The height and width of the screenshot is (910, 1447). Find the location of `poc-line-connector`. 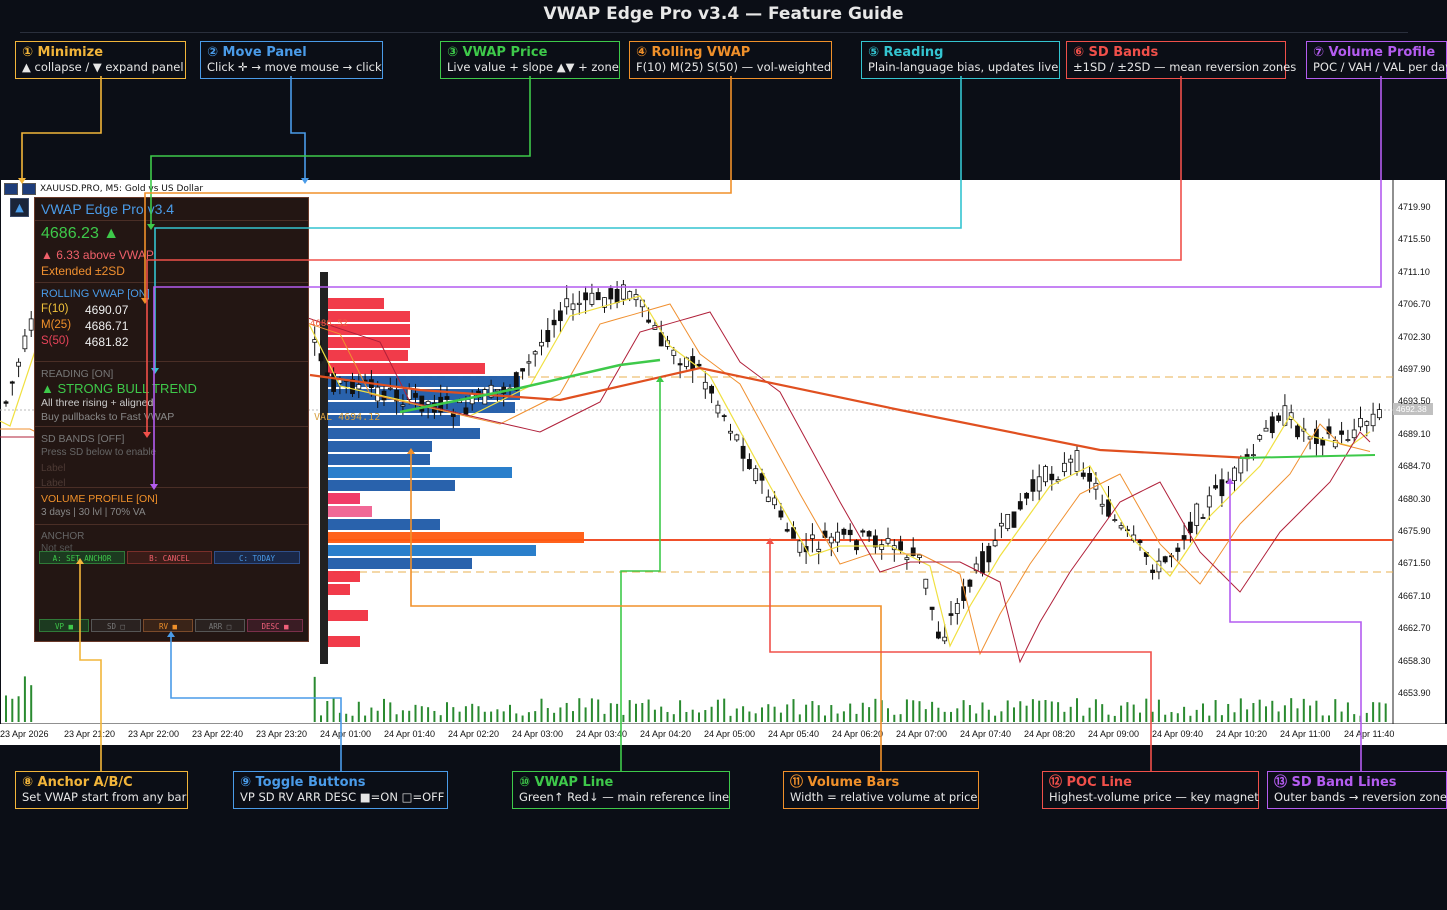

poc-line-connector is located at coordinates (960, 655).